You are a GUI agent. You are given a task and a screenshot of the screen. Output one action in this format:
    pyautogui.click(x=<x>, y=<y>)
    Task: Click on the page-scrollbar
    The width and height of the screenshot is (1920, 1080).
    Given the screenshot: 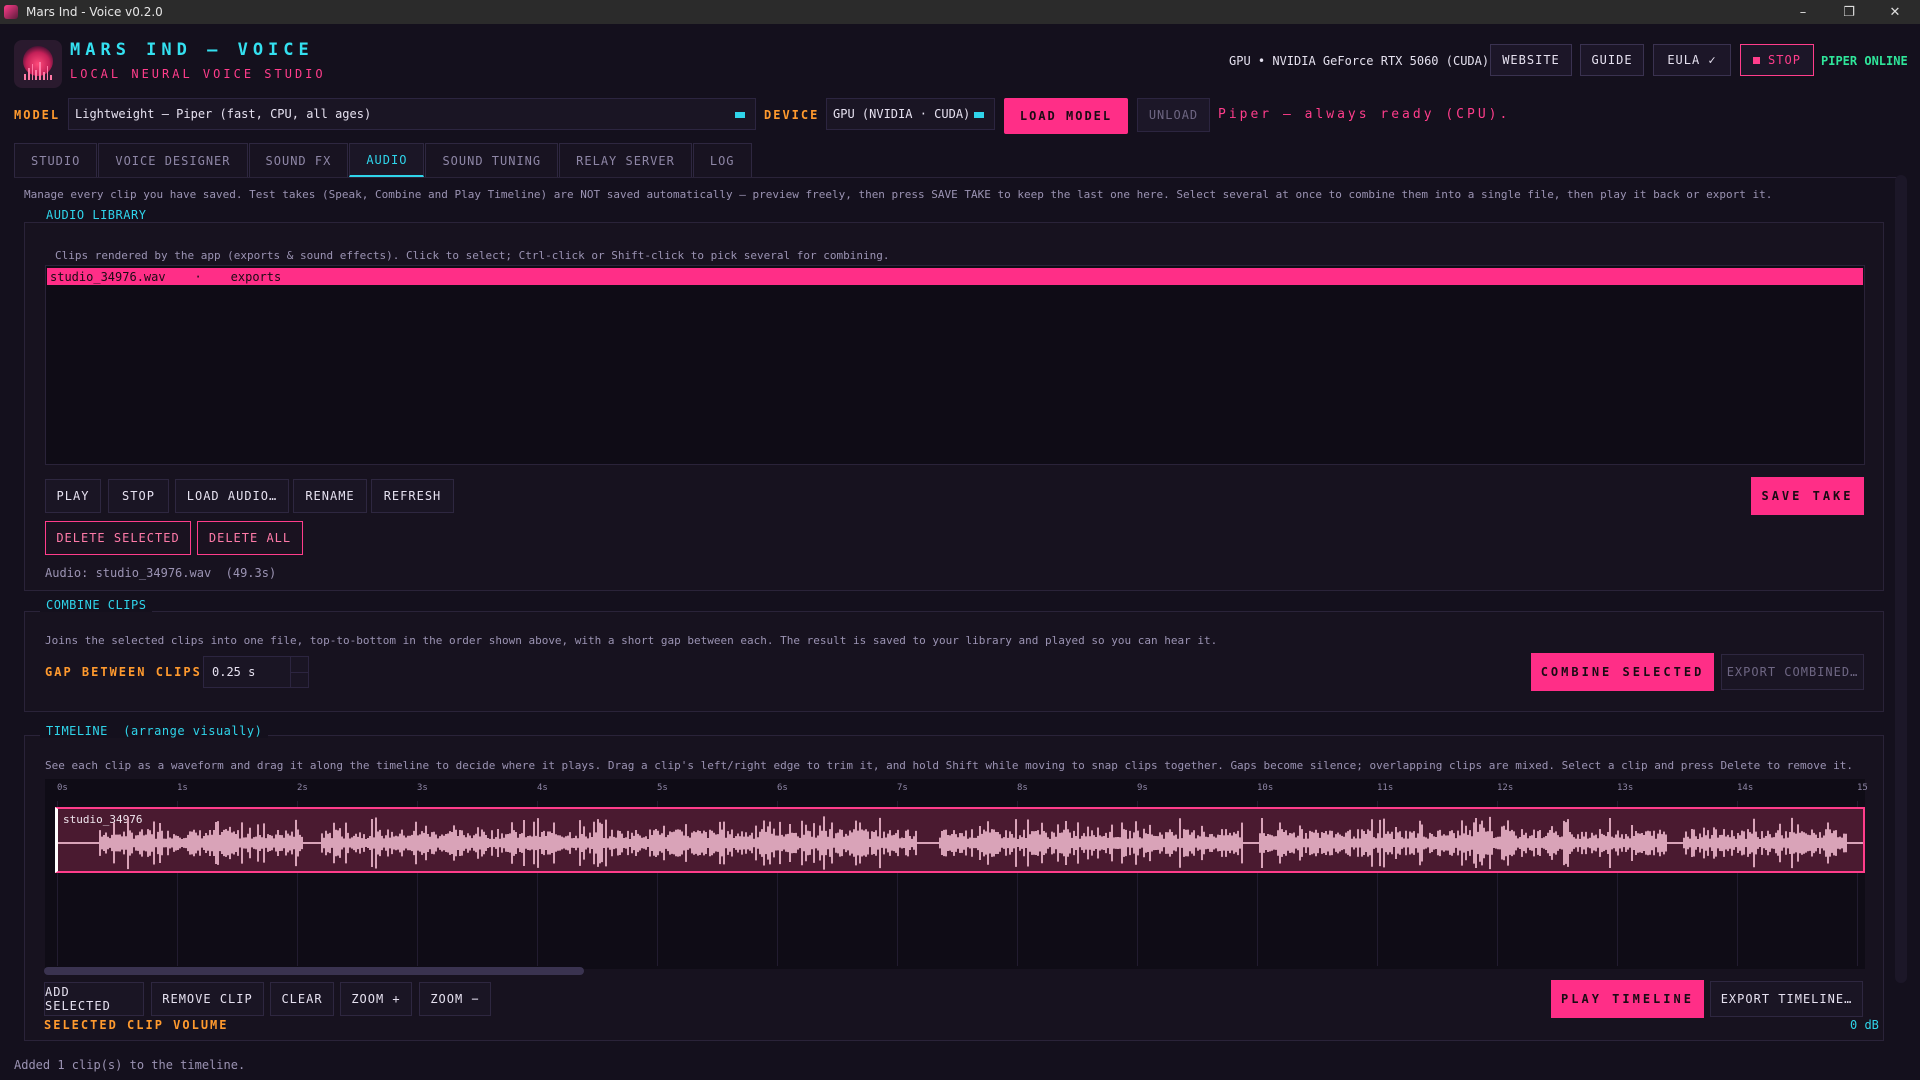 What is the action you would take?
    pyautogui.click(x=1901, y=579)
    